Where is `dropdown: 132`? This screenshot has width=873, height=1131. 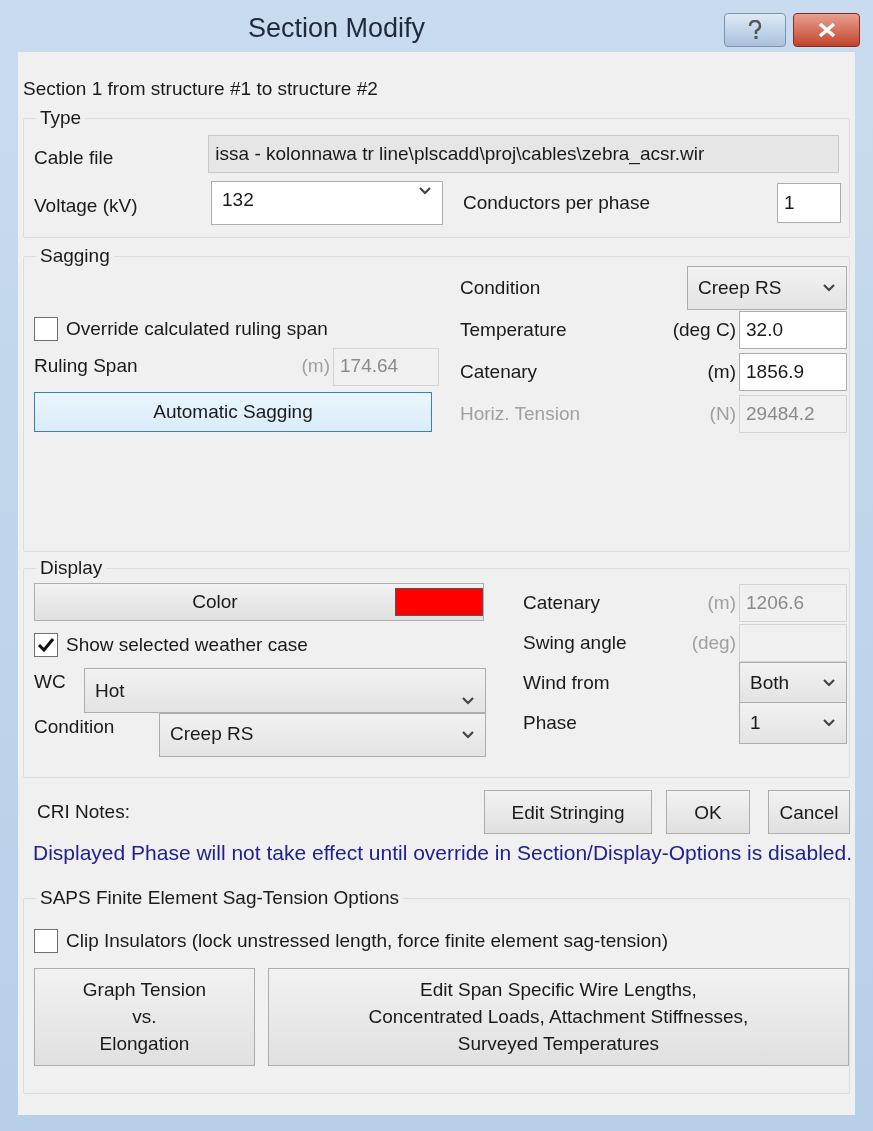
dropdown: 132 is located at coordinates (327, 203).